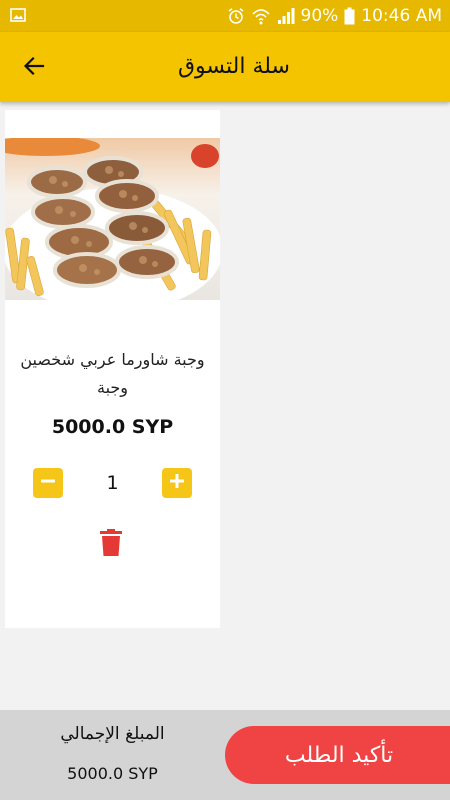  I want to click on quantity-value: 1, so click(112, 483).